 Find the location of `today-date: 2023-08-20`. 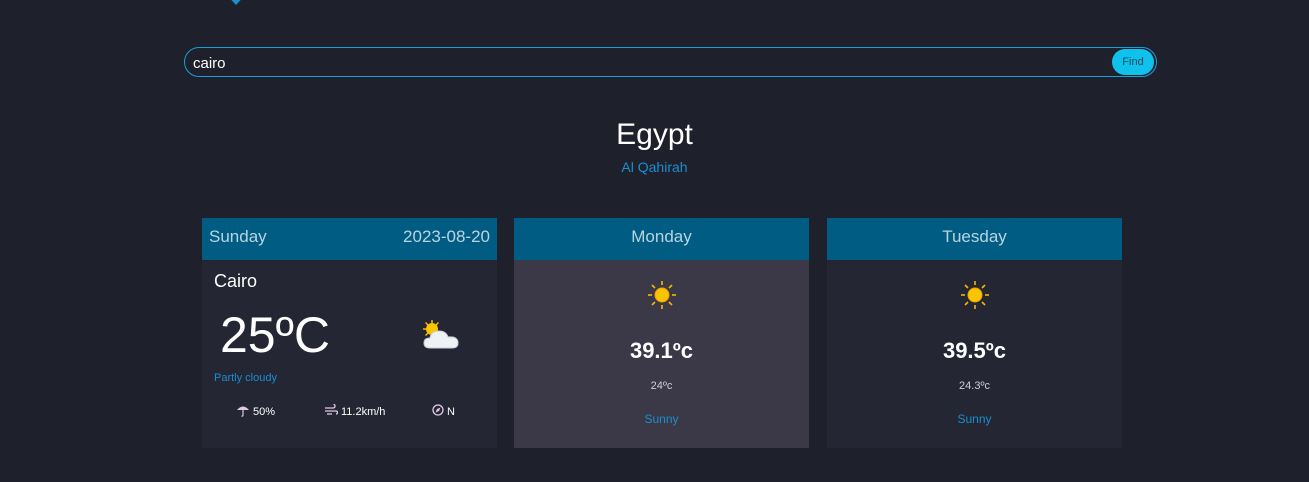

today-date: 2023-08-20 is located at coordinates (446, 236).